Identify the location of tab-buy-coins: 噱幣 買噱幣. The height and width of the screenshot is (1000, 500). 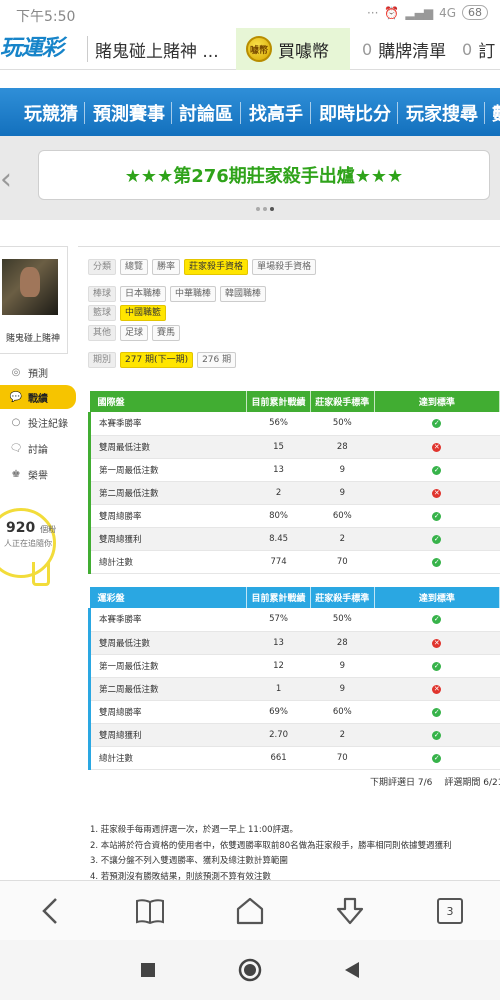
(293, 49).